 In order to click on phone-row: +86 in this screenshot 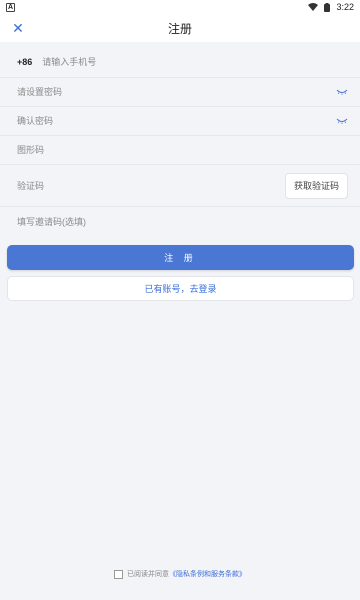, I will do `click(180, 62)`.